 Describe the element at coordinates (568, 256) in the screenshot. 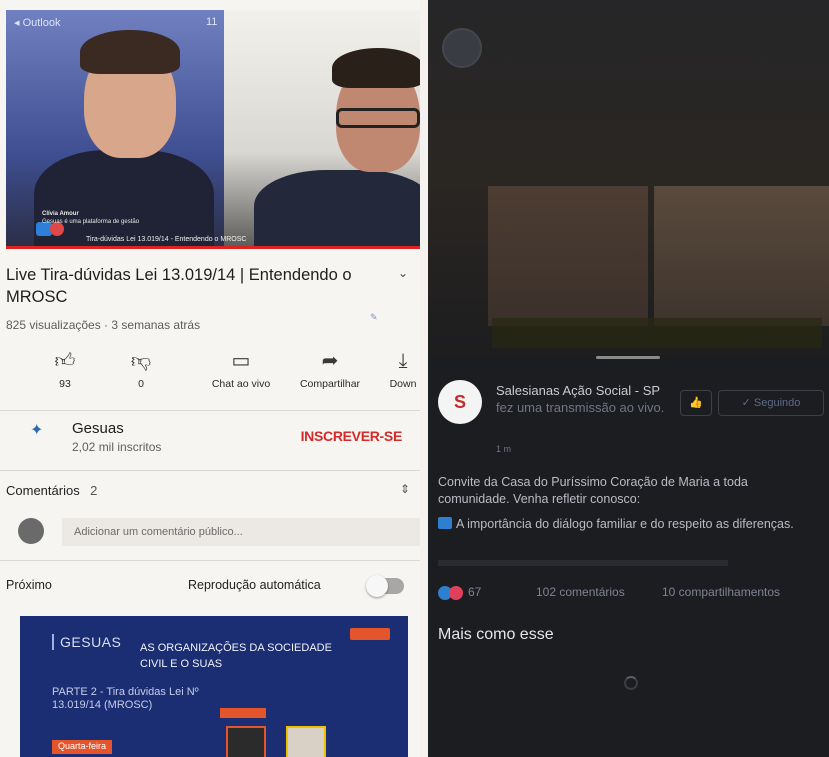

I see `video-tile-left` at that location.